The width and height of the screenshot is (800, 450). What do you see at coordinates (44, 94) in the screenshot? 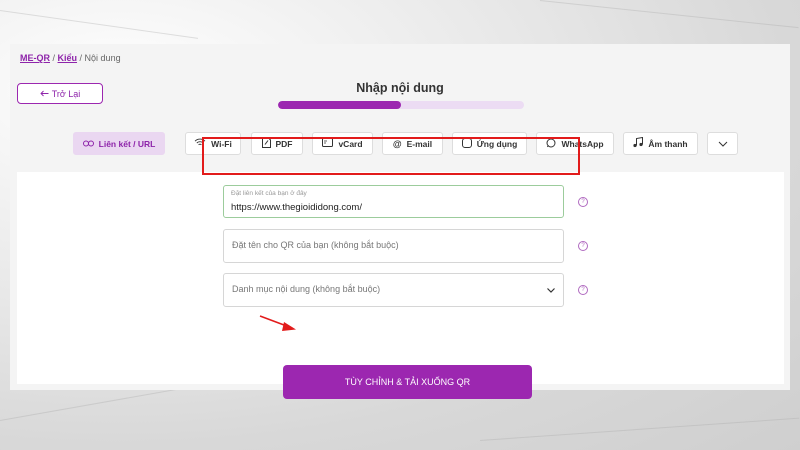
I see `arrow-left-icon` at bounding box center [44, 94].